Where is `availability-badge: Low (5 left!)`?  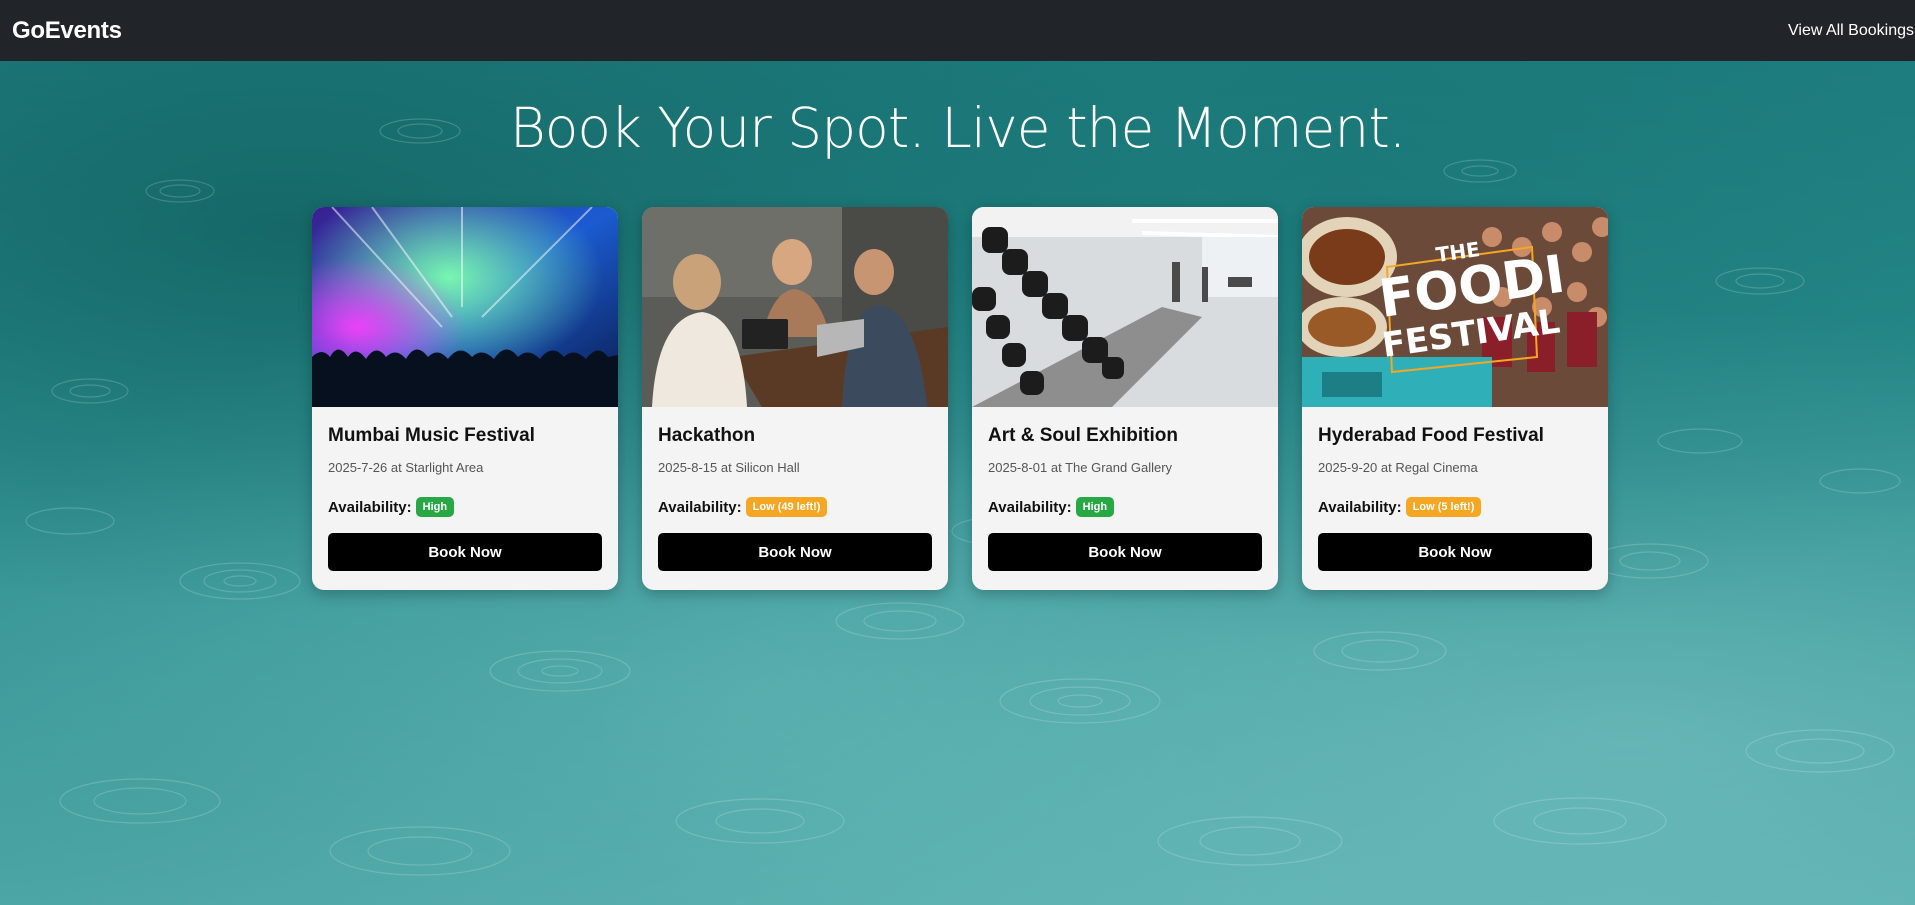 availability-badge: Low (5 left!) is located at coordinates (1443, 507).